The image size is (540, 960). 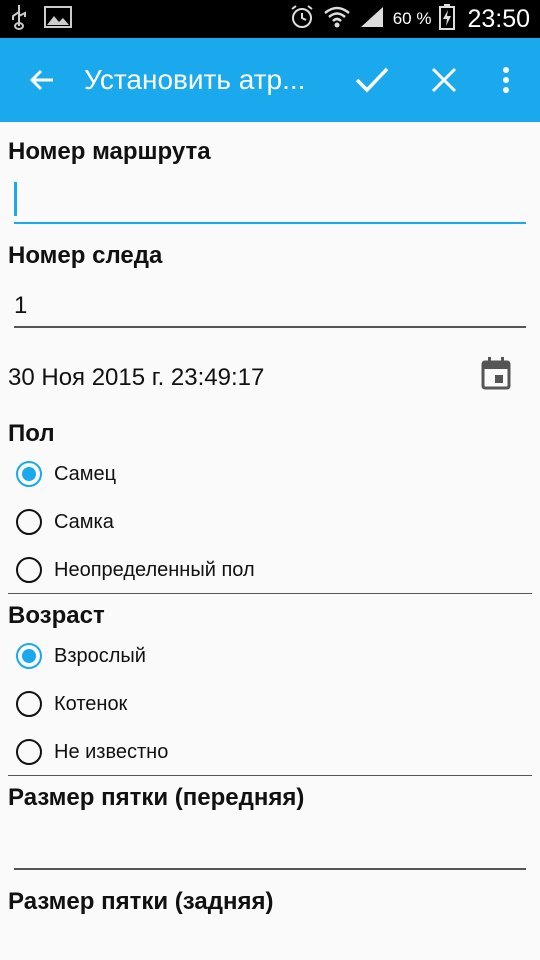 What do you see at coordinates (91, 703) in the screenshot?
I see `radio-label: Котенок` at bounding box center [91, 703].